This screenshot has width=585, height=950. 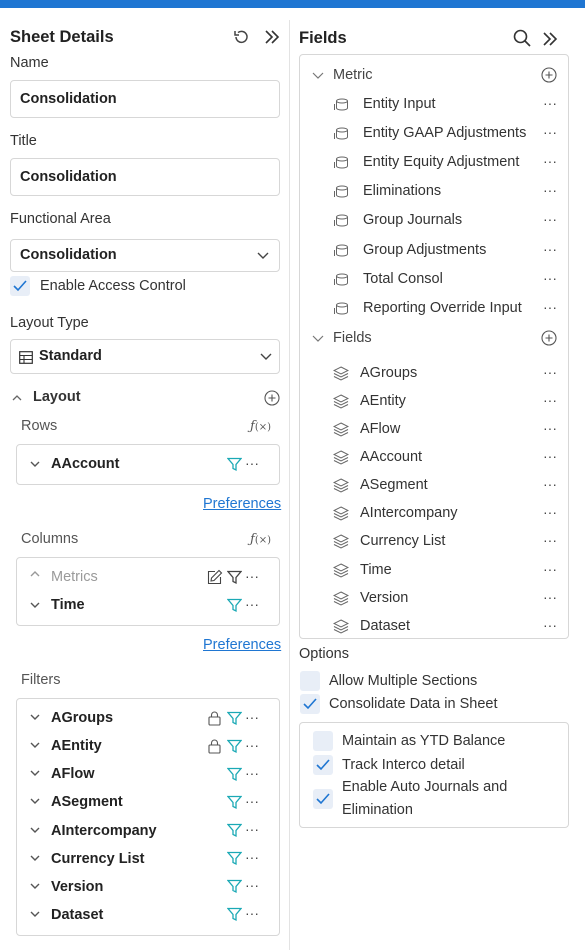 I want to click on functional-area-select: Consolidation, so click(x=145, y=255).